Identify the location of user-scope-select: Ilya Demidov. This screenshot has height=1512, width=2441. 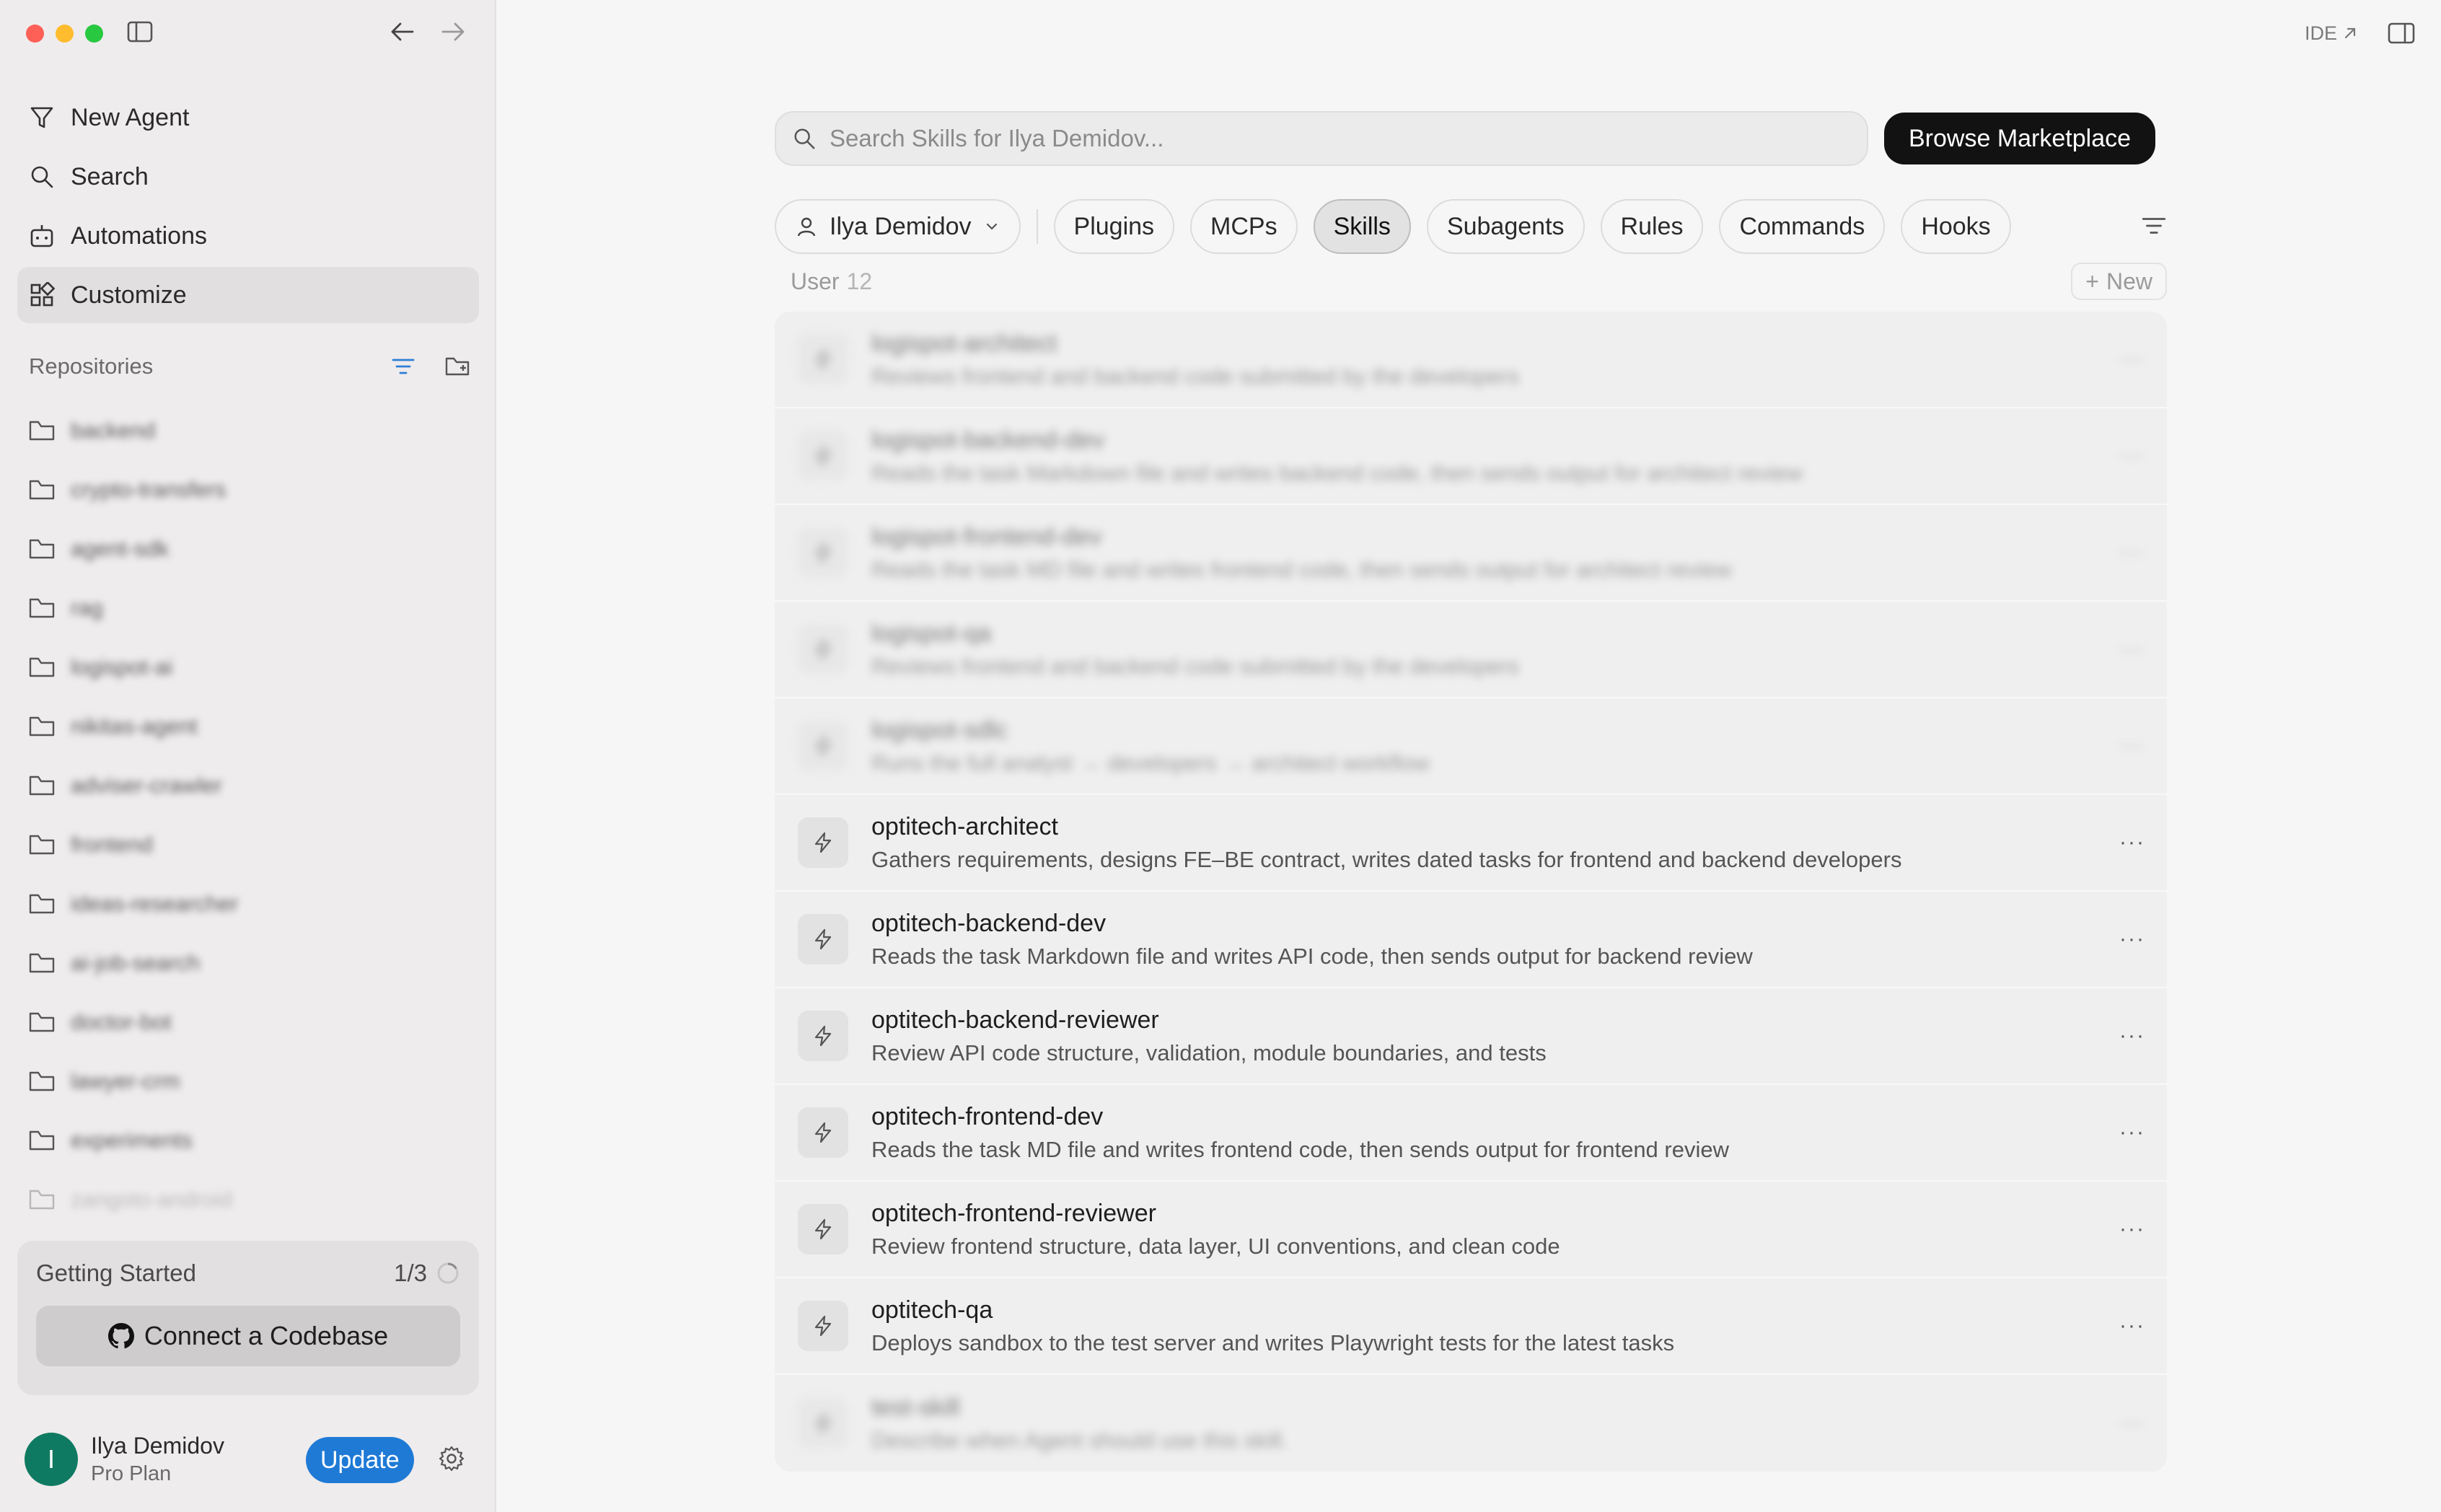
(898, 226).